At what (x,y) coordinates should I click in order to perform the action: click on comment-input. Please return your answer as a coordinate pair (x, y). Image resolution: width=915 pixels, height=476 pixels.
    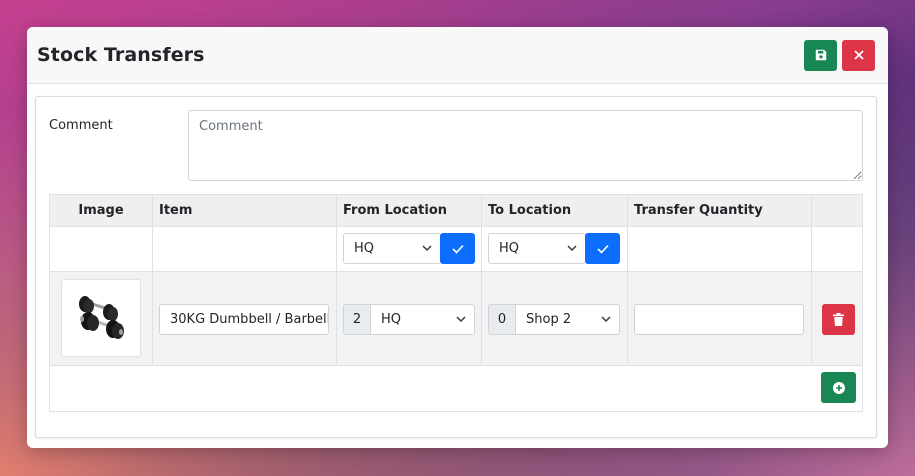
    Looking at the image, I should click on (525, 145).